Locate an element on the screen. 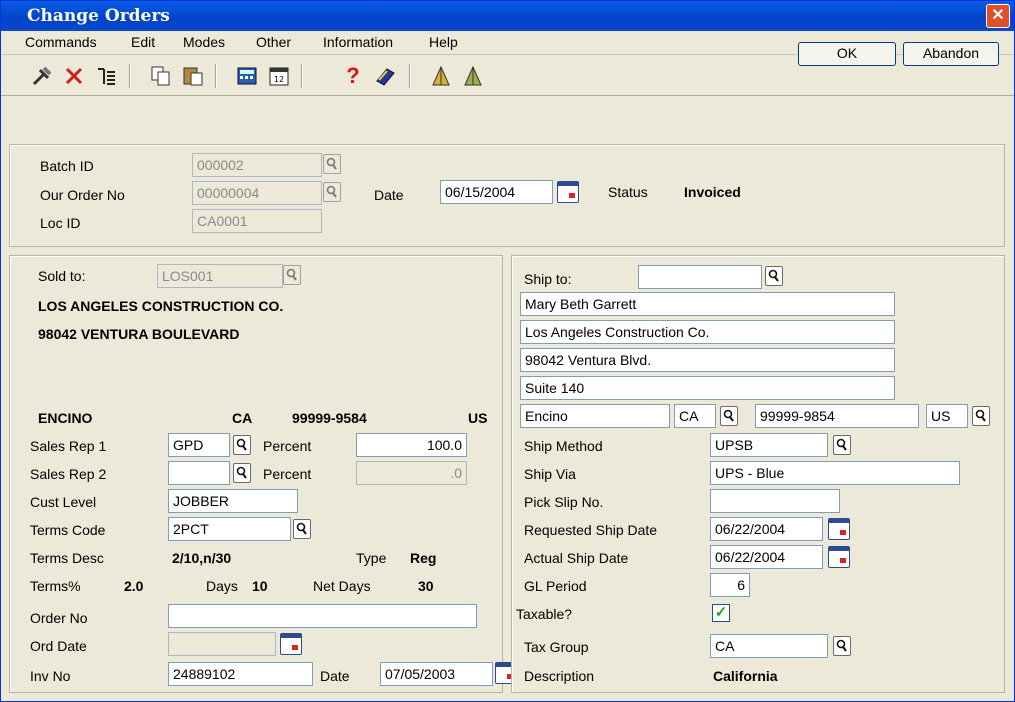  date-field: 06/15/2004 is located at coordinates (496, 192).